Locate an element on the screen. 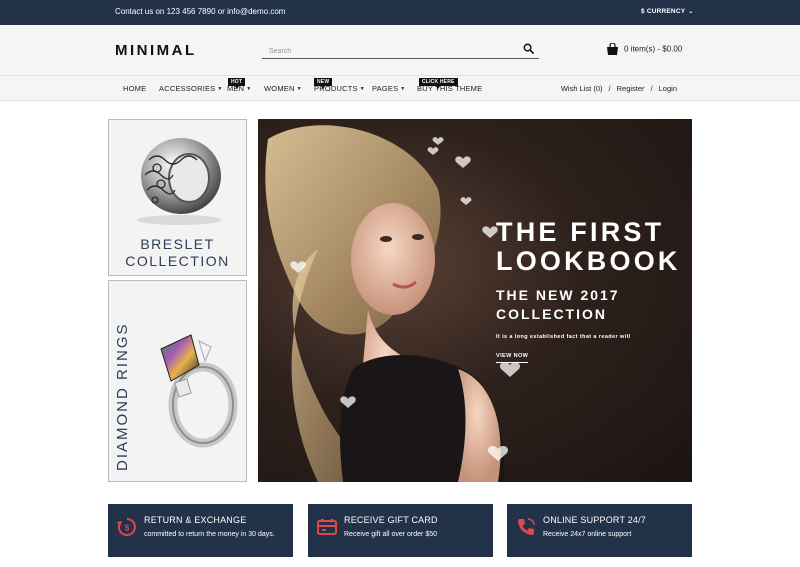 The image size is (800, 567). site-logo: MINIMAL is located at coordinates (156, 50).